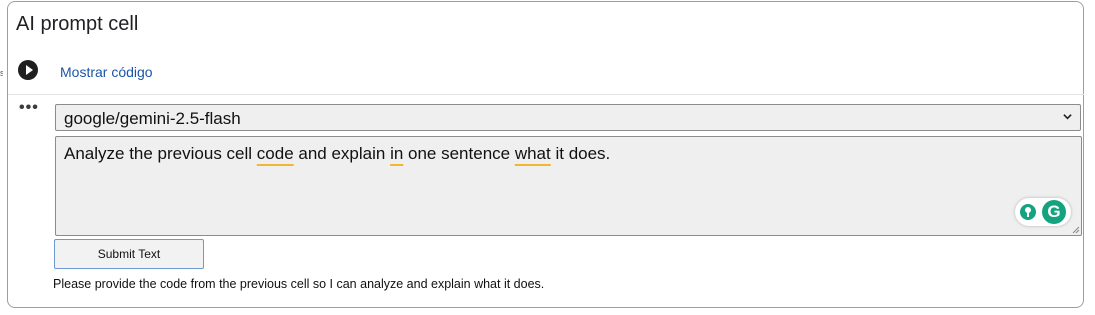 This screenshot has height=315, width=1095. Describe the element at coordinates (1, 73) in the screenshot. I see `left-edge-mark: s` at that location.